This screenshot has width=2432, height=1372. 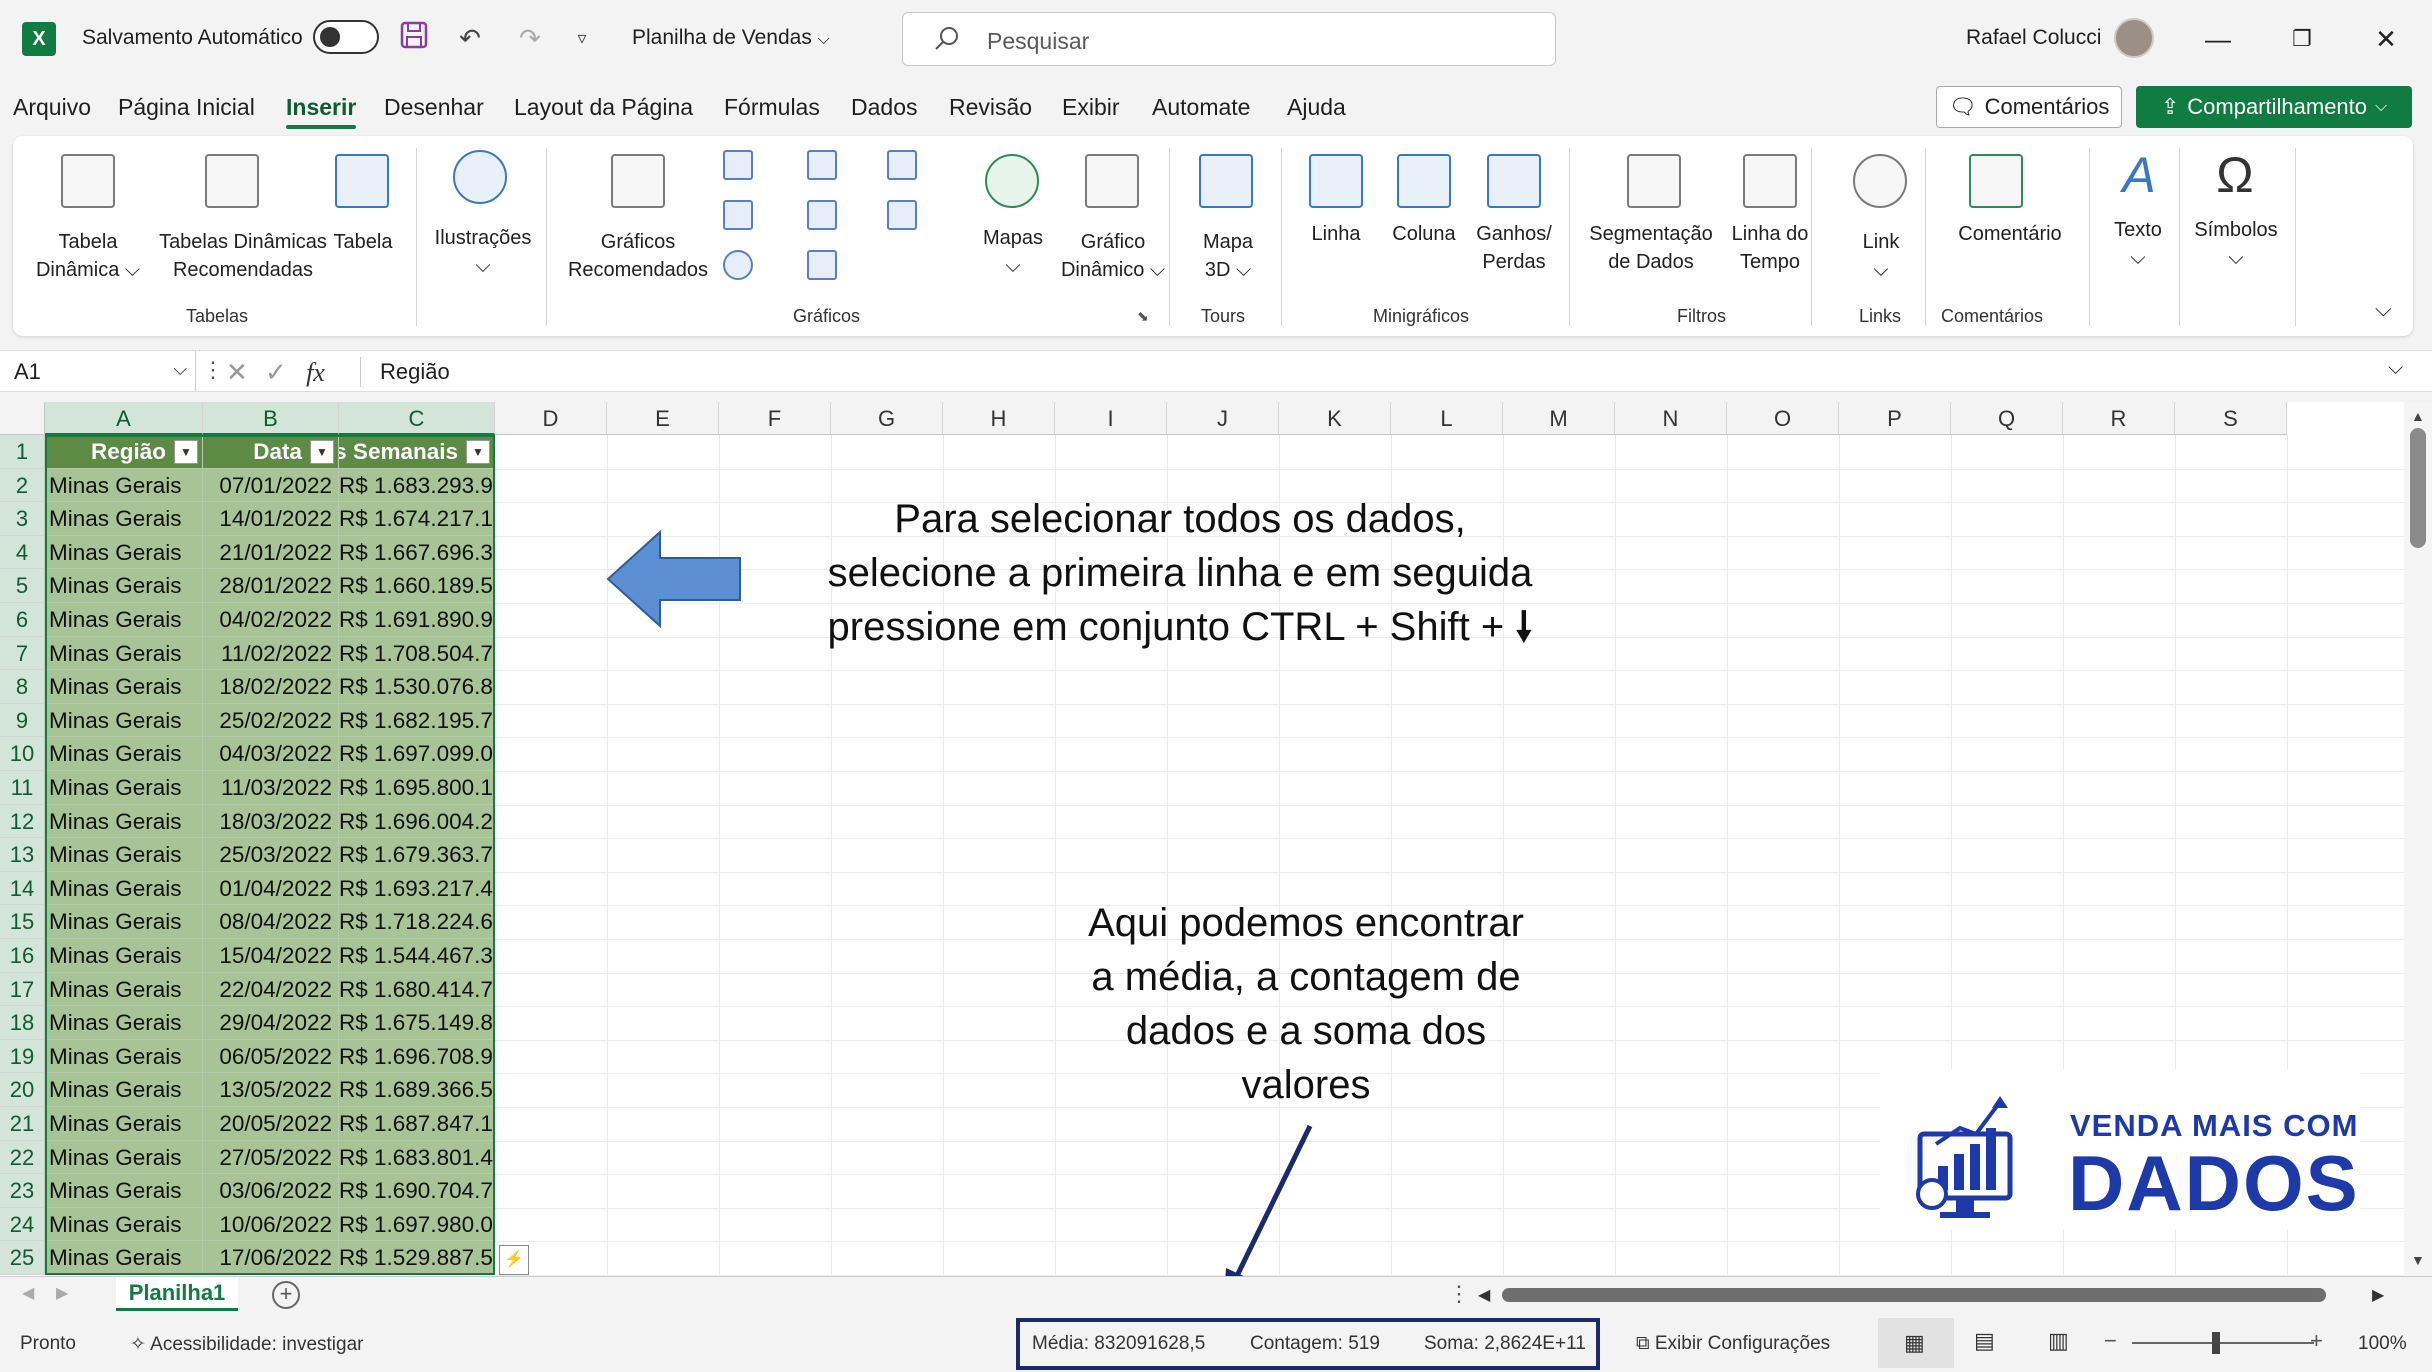 I want to click on page-layout-view-icon: ▤, so click(x=1984, y=1341).